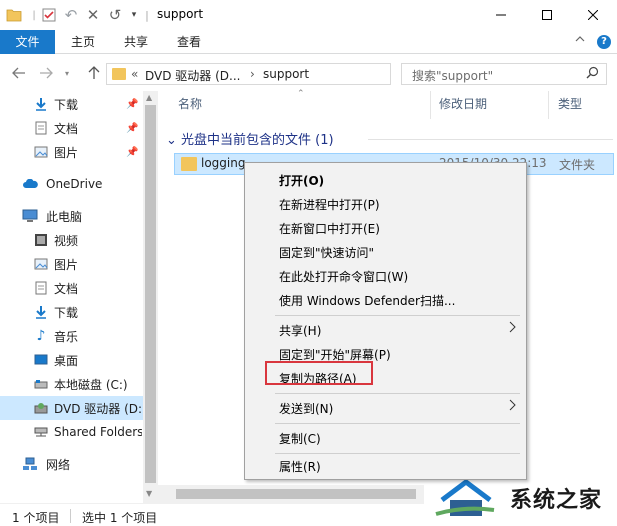 This screenshot has width=617, height=526. Describe the element at coordinates (36, 518) in the screenshot. I see `item-count: 1 个项目` at that location.